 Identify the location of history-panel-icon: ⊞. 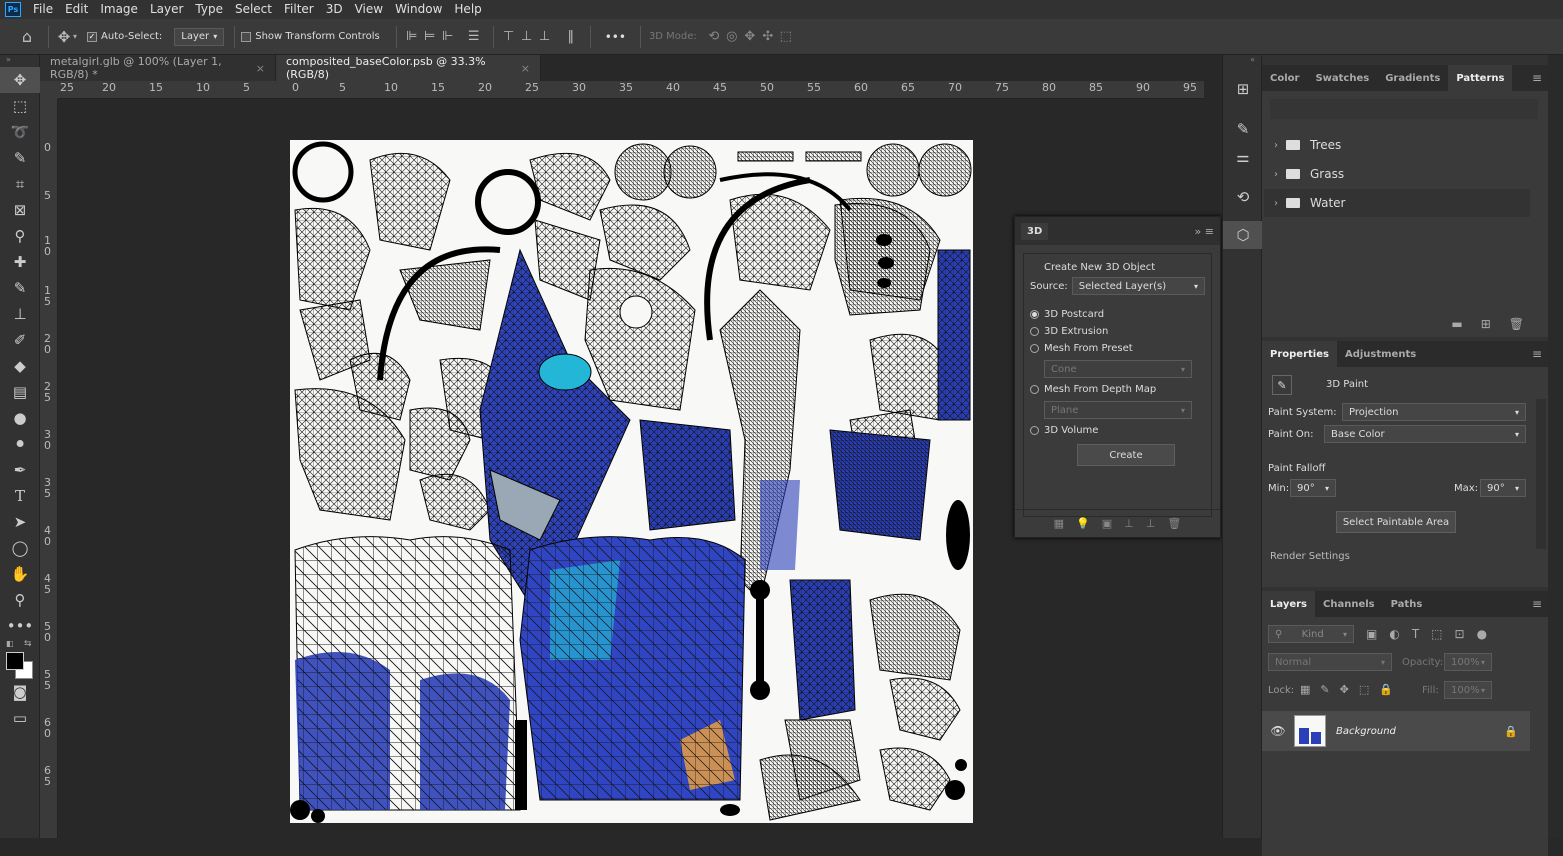
(1243, 89).